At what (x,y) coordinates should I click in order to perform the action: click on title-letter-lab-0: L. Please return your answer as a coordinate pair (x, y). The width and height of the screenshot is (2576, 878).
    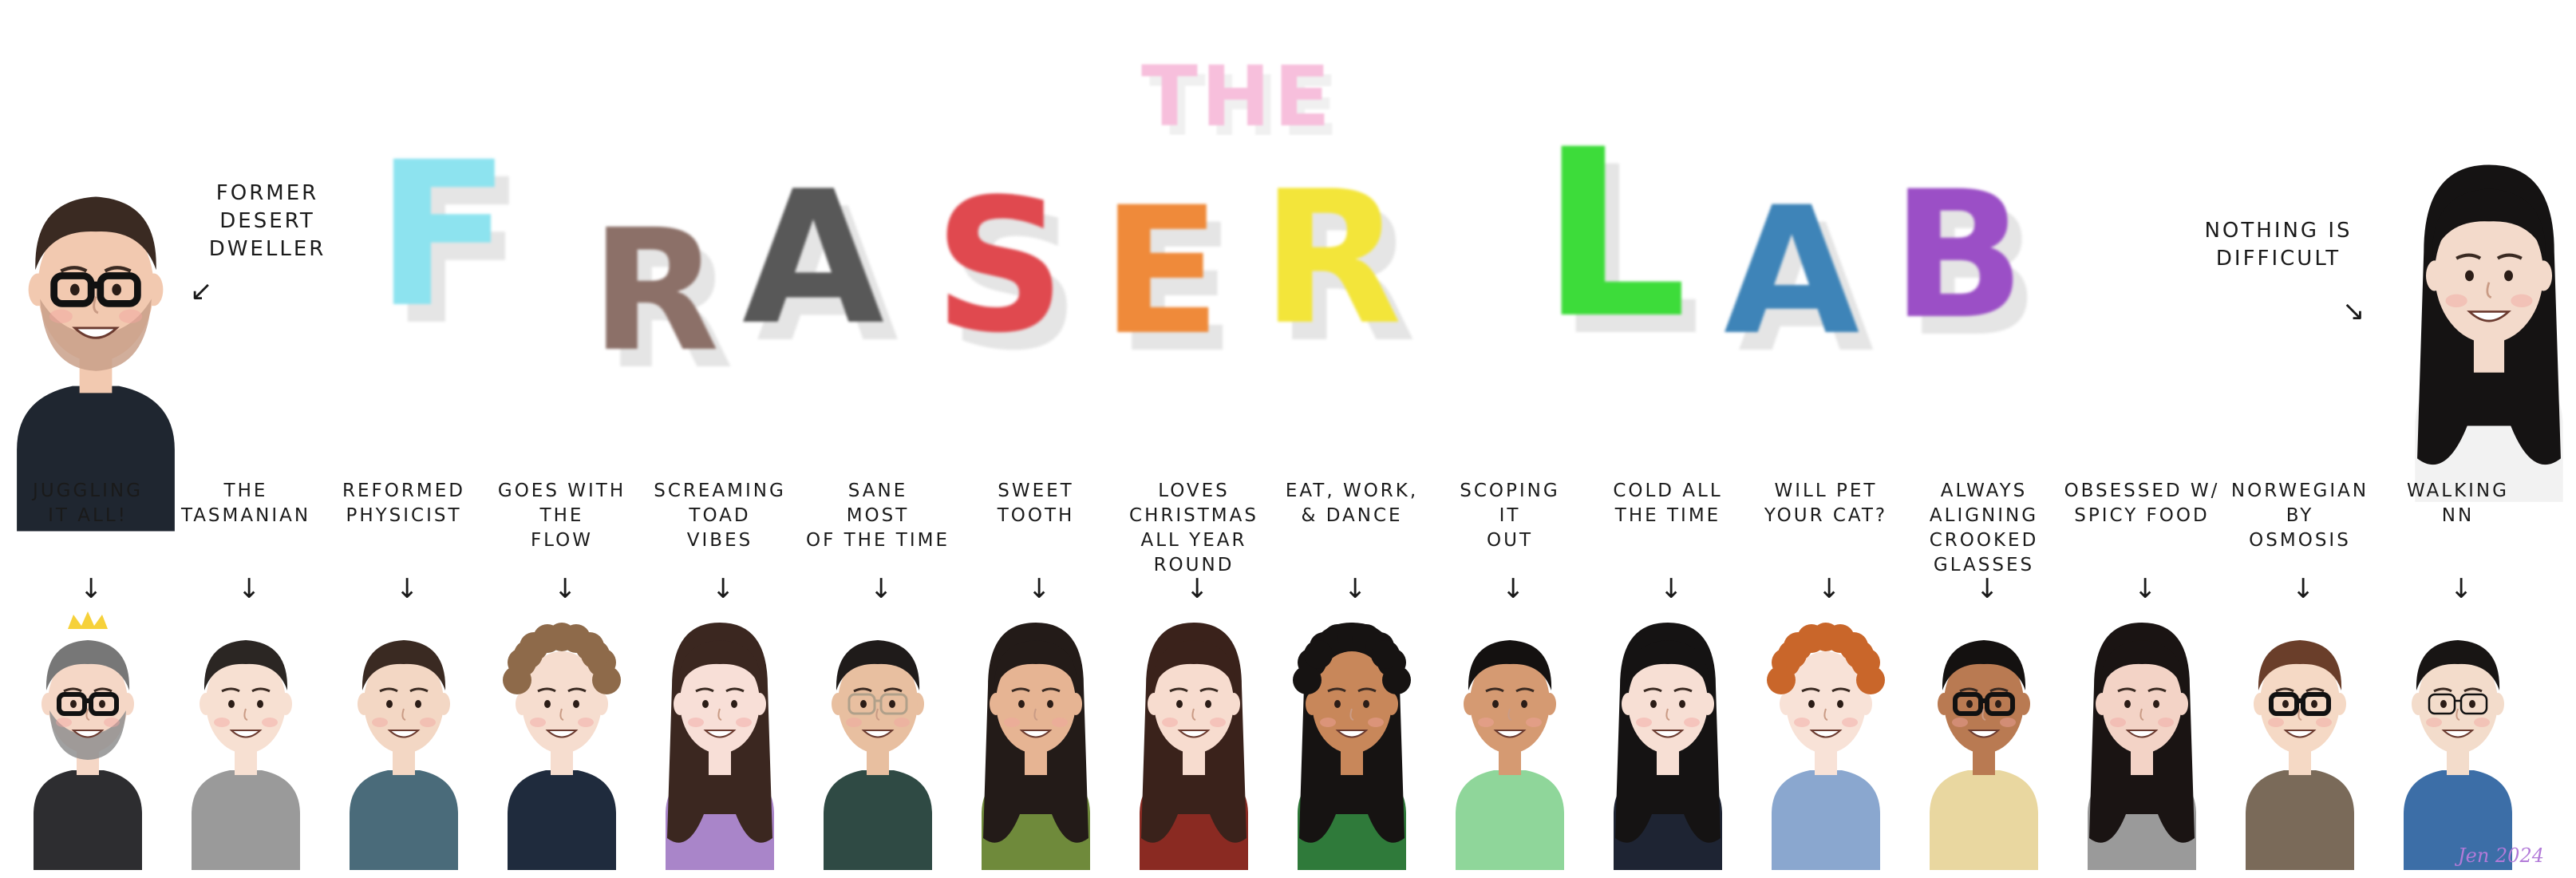
    Looking at the image, I should click on (1614, 236).